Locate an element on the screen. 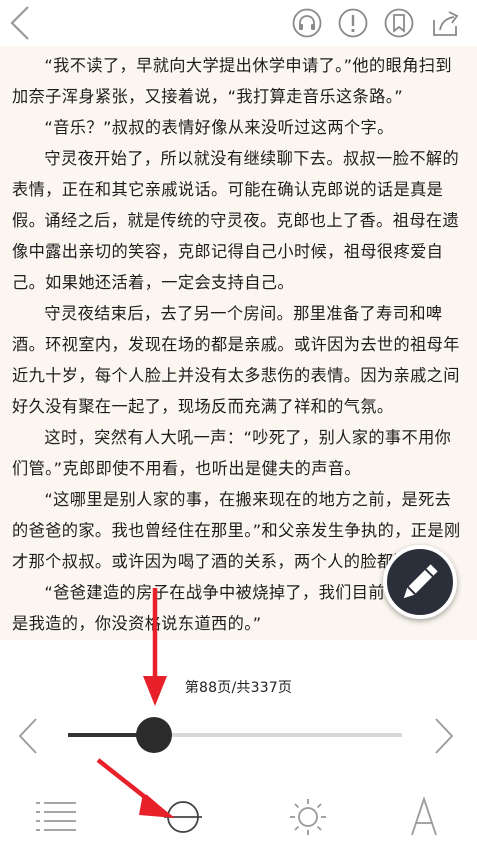  brightness-icon is located at coordinates (308, 817).